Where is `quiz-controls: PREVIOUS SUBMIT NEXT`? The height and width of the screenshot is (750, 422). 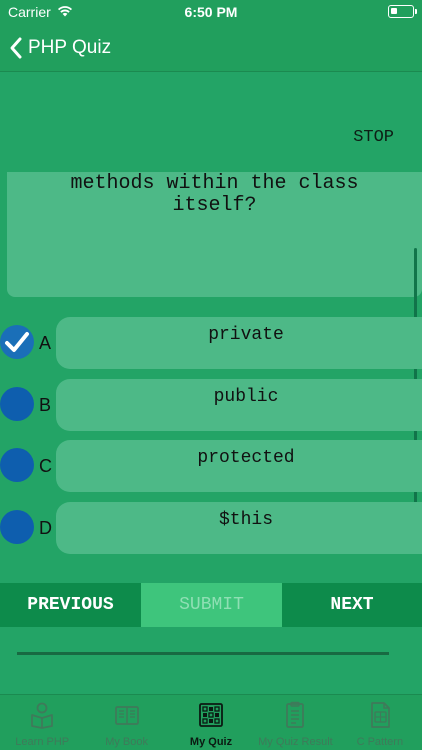
quiz-controls: PREVIOUS SUBMIT NEXT is located at coordinates (211, 605).